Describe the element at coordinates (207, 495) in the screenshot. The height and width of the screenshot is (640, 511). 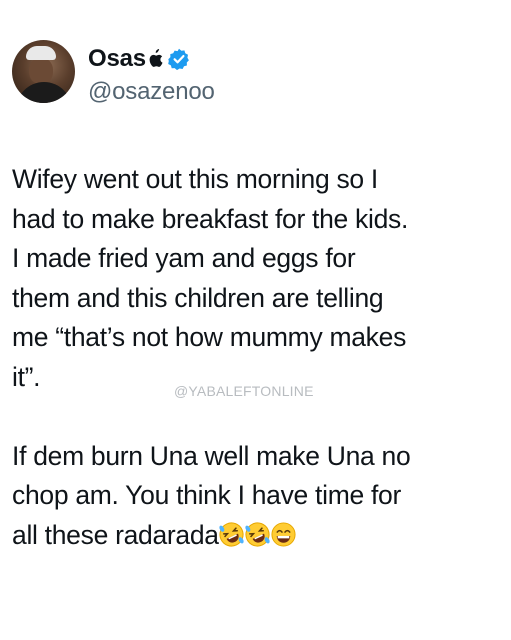
I see `tweet-line: chop am. You think I have time for` at that location.